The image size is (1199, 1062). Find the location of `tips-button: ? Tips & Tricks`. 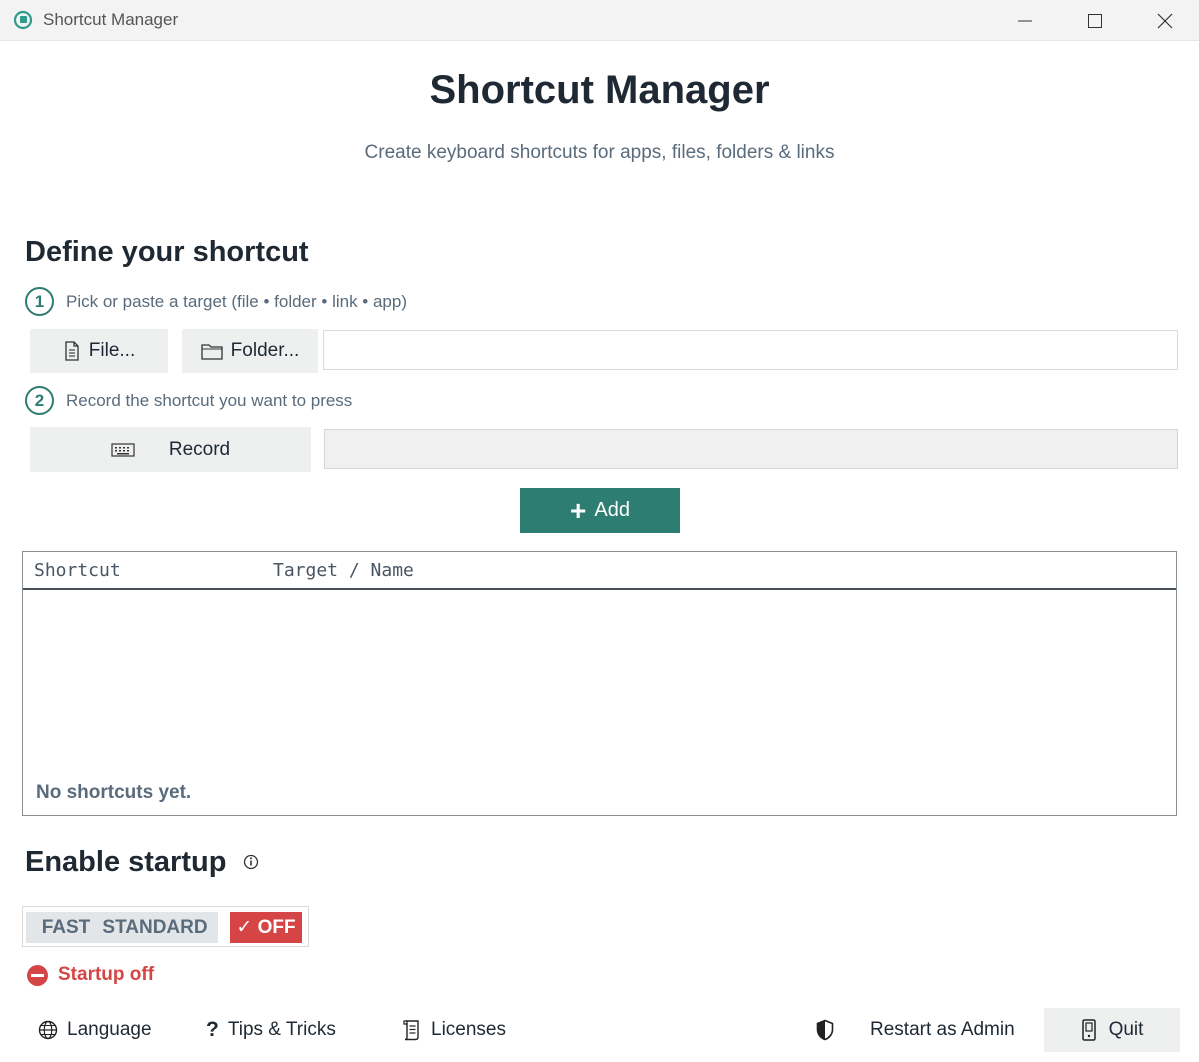

tips-button: ? Tips & Tricks is located at coordinates (271, 1030).